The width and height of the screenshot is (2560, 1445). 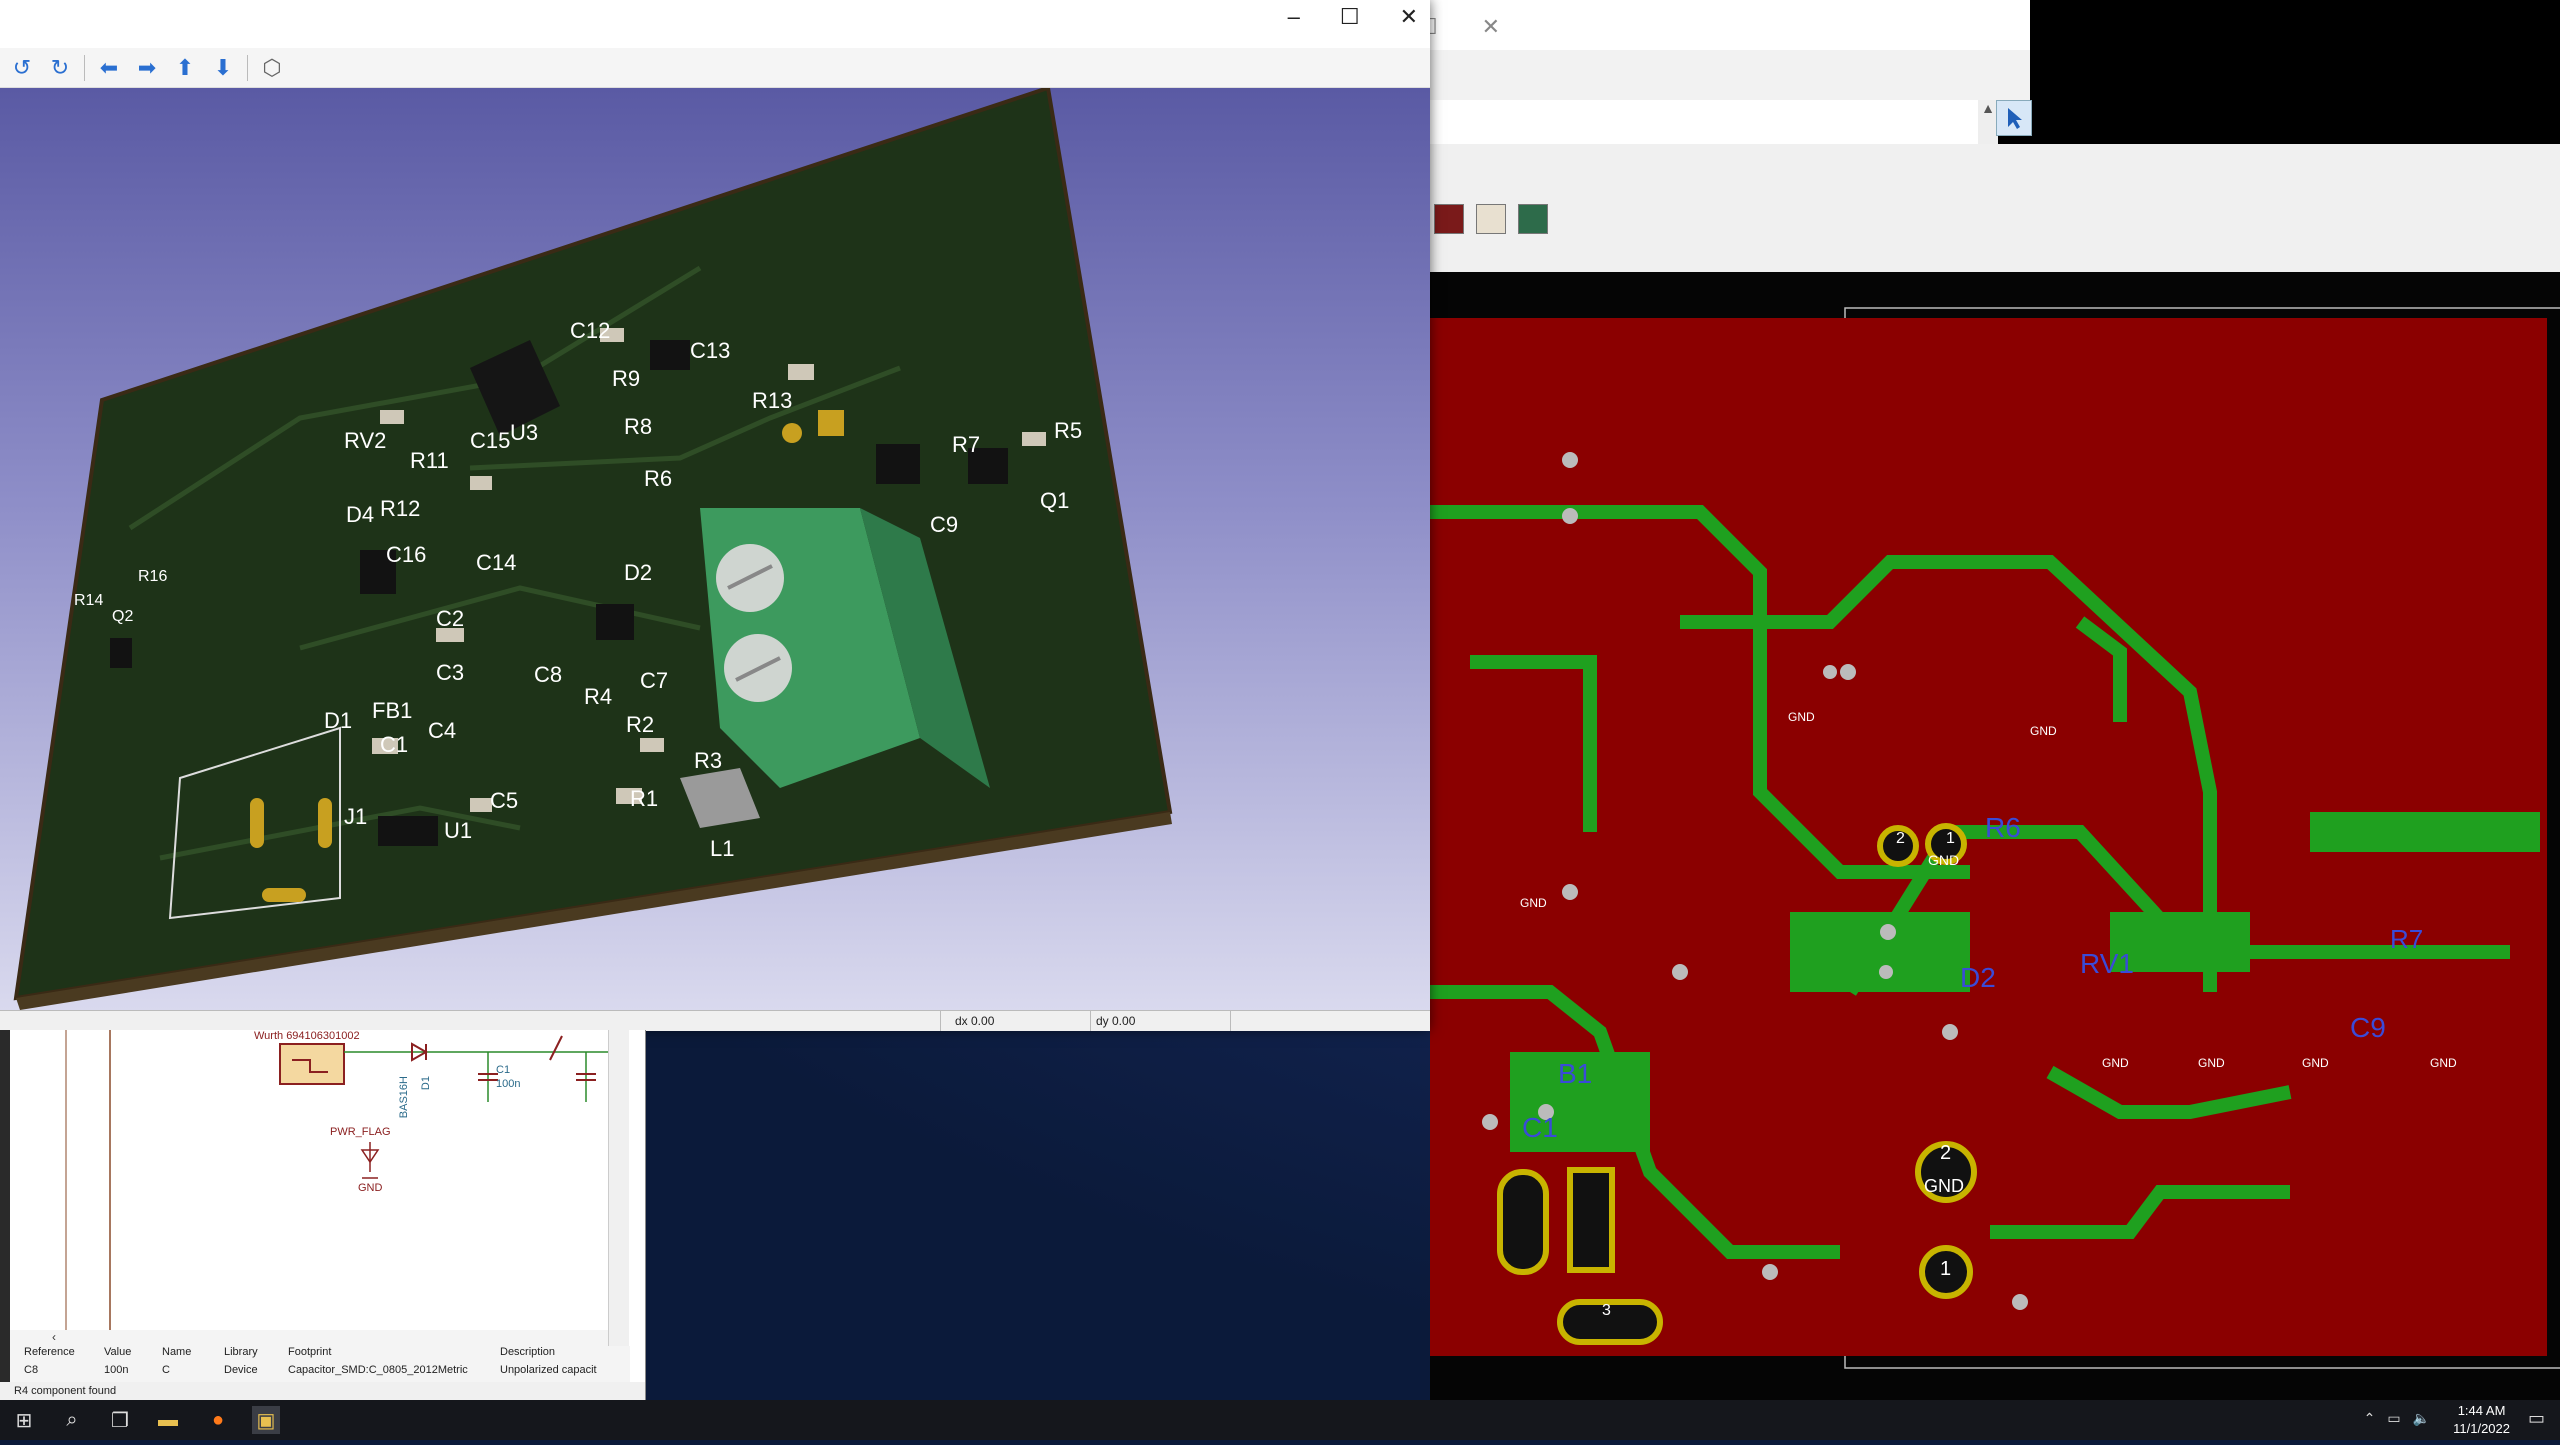 I want to click on pcb-filter-input, so click(x=1704, y=122).